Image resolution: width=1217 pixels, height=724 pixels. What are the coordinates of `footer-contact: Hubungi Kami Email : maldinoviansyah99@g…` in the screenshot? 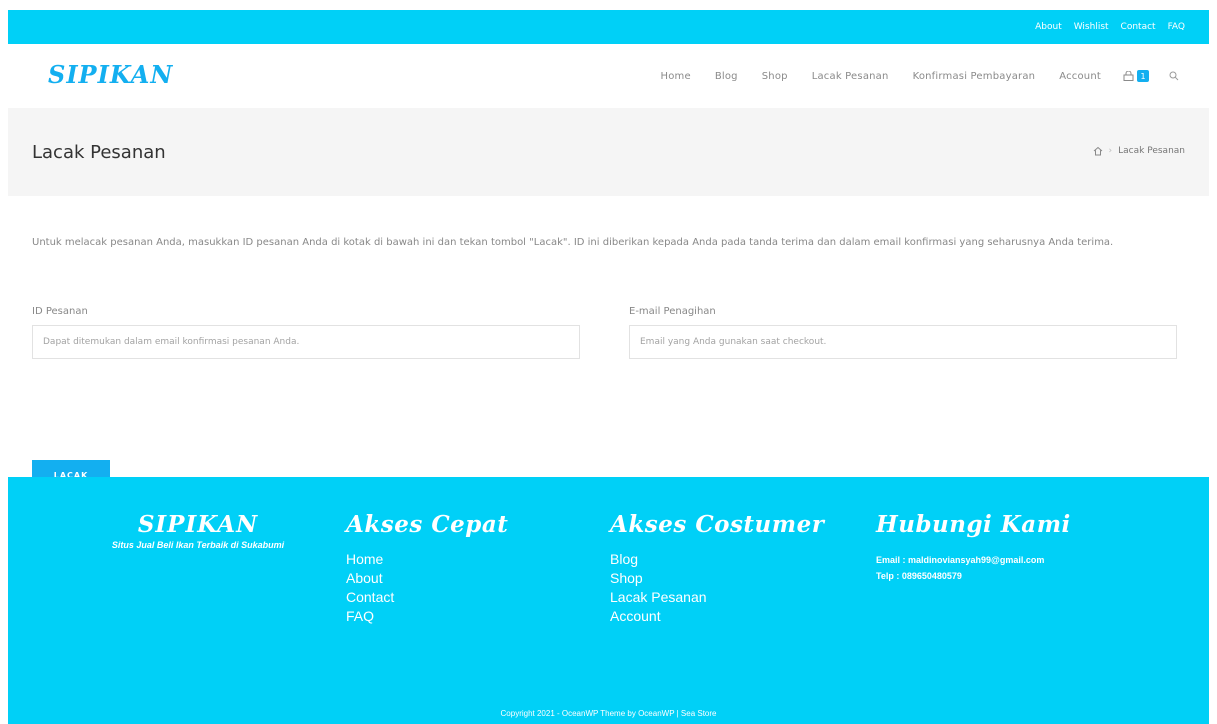 It's located at (973, 547).